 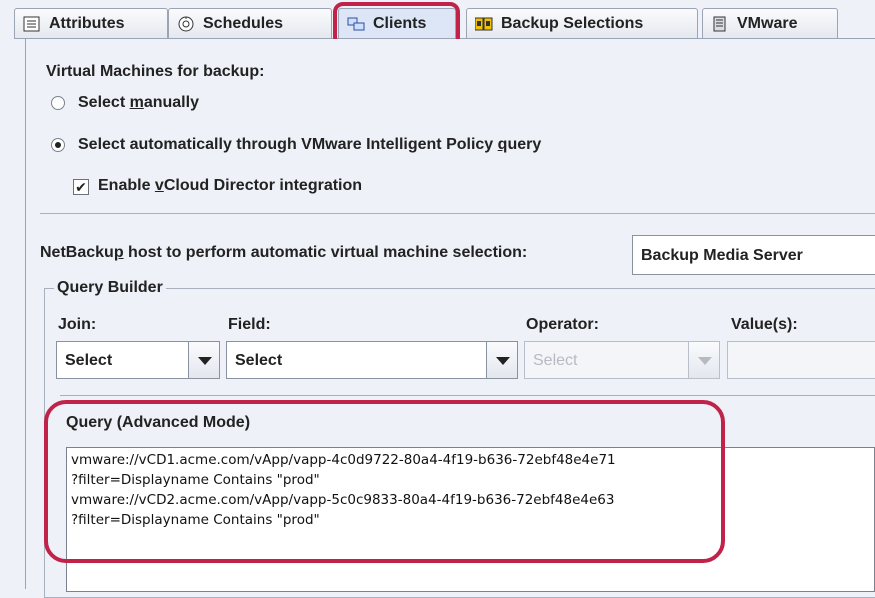 I want to click on host-value: Backup Media Server, so click(x=722, y=255).